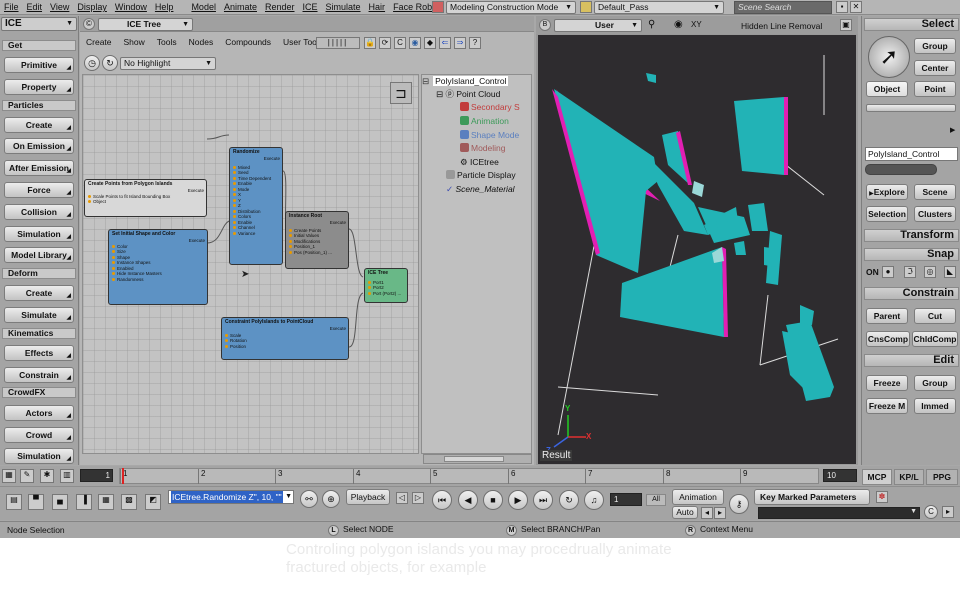 This screenshot has height=600, width=960. I want to click on tab-kpl: KP/L, so click(909, 477).